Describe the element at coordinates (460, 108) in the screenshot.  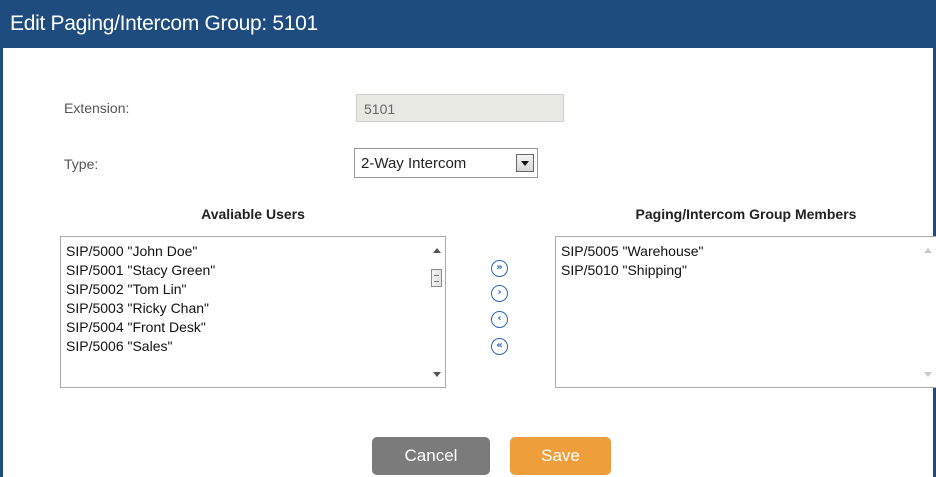
I see `extension-field: 5101` at that location.